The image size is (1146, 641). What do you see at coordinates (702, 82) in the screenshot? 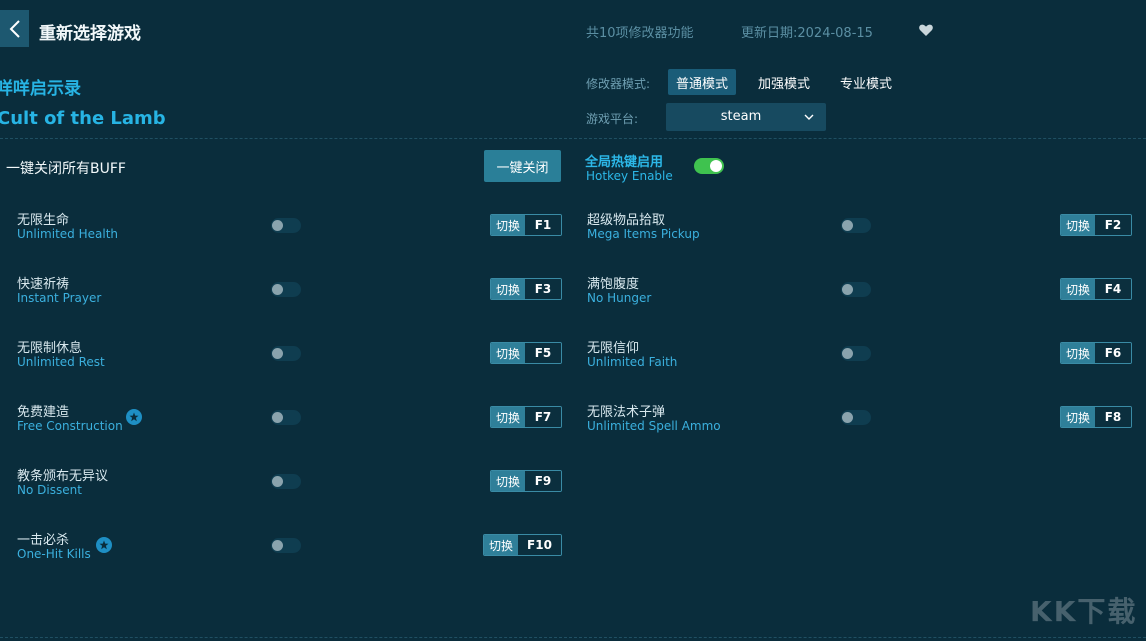
I see `mode-normal-button: 普通模式` at bounding box center [702, 82].